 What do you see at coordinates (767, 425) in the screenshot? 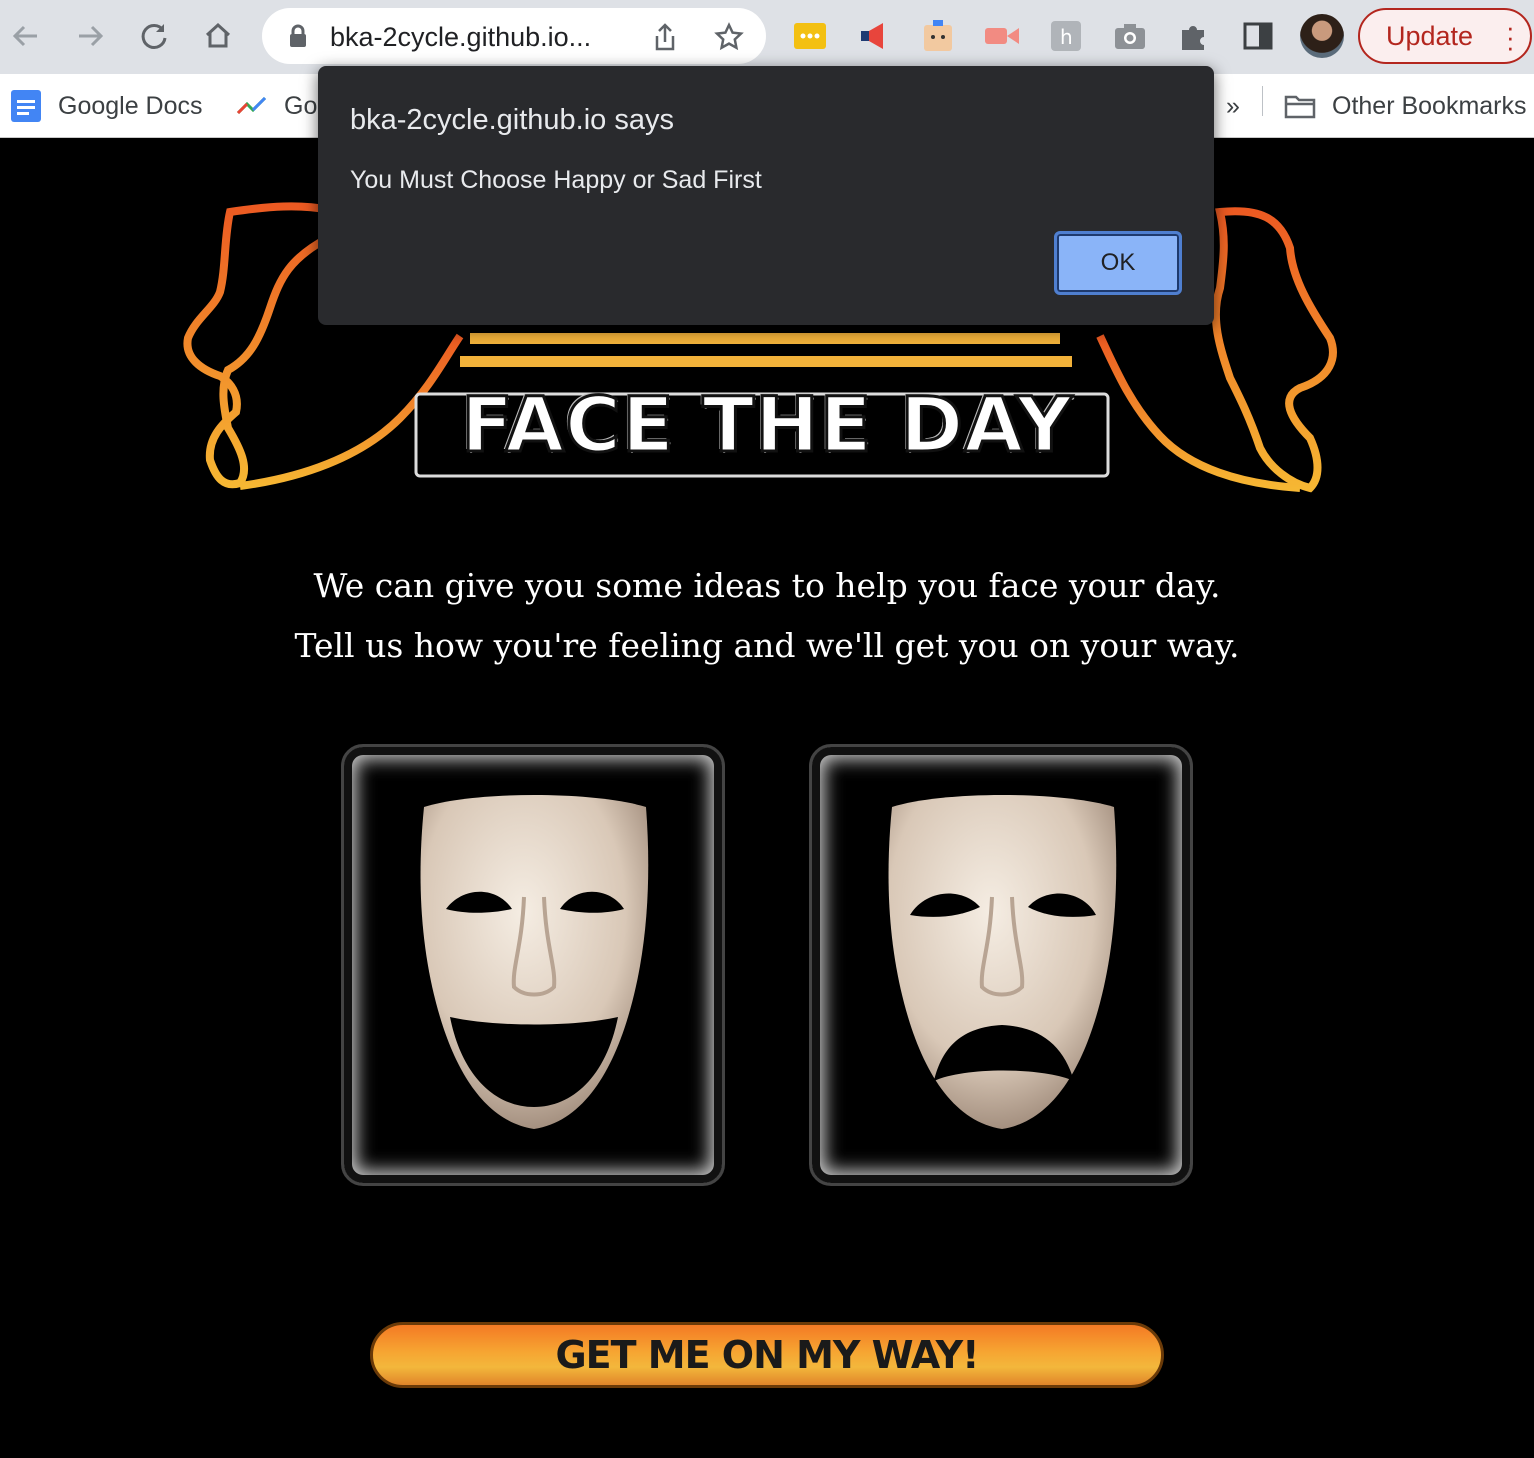
I see `page-title: FACE THE DAY` at bounding box center [767, 425].